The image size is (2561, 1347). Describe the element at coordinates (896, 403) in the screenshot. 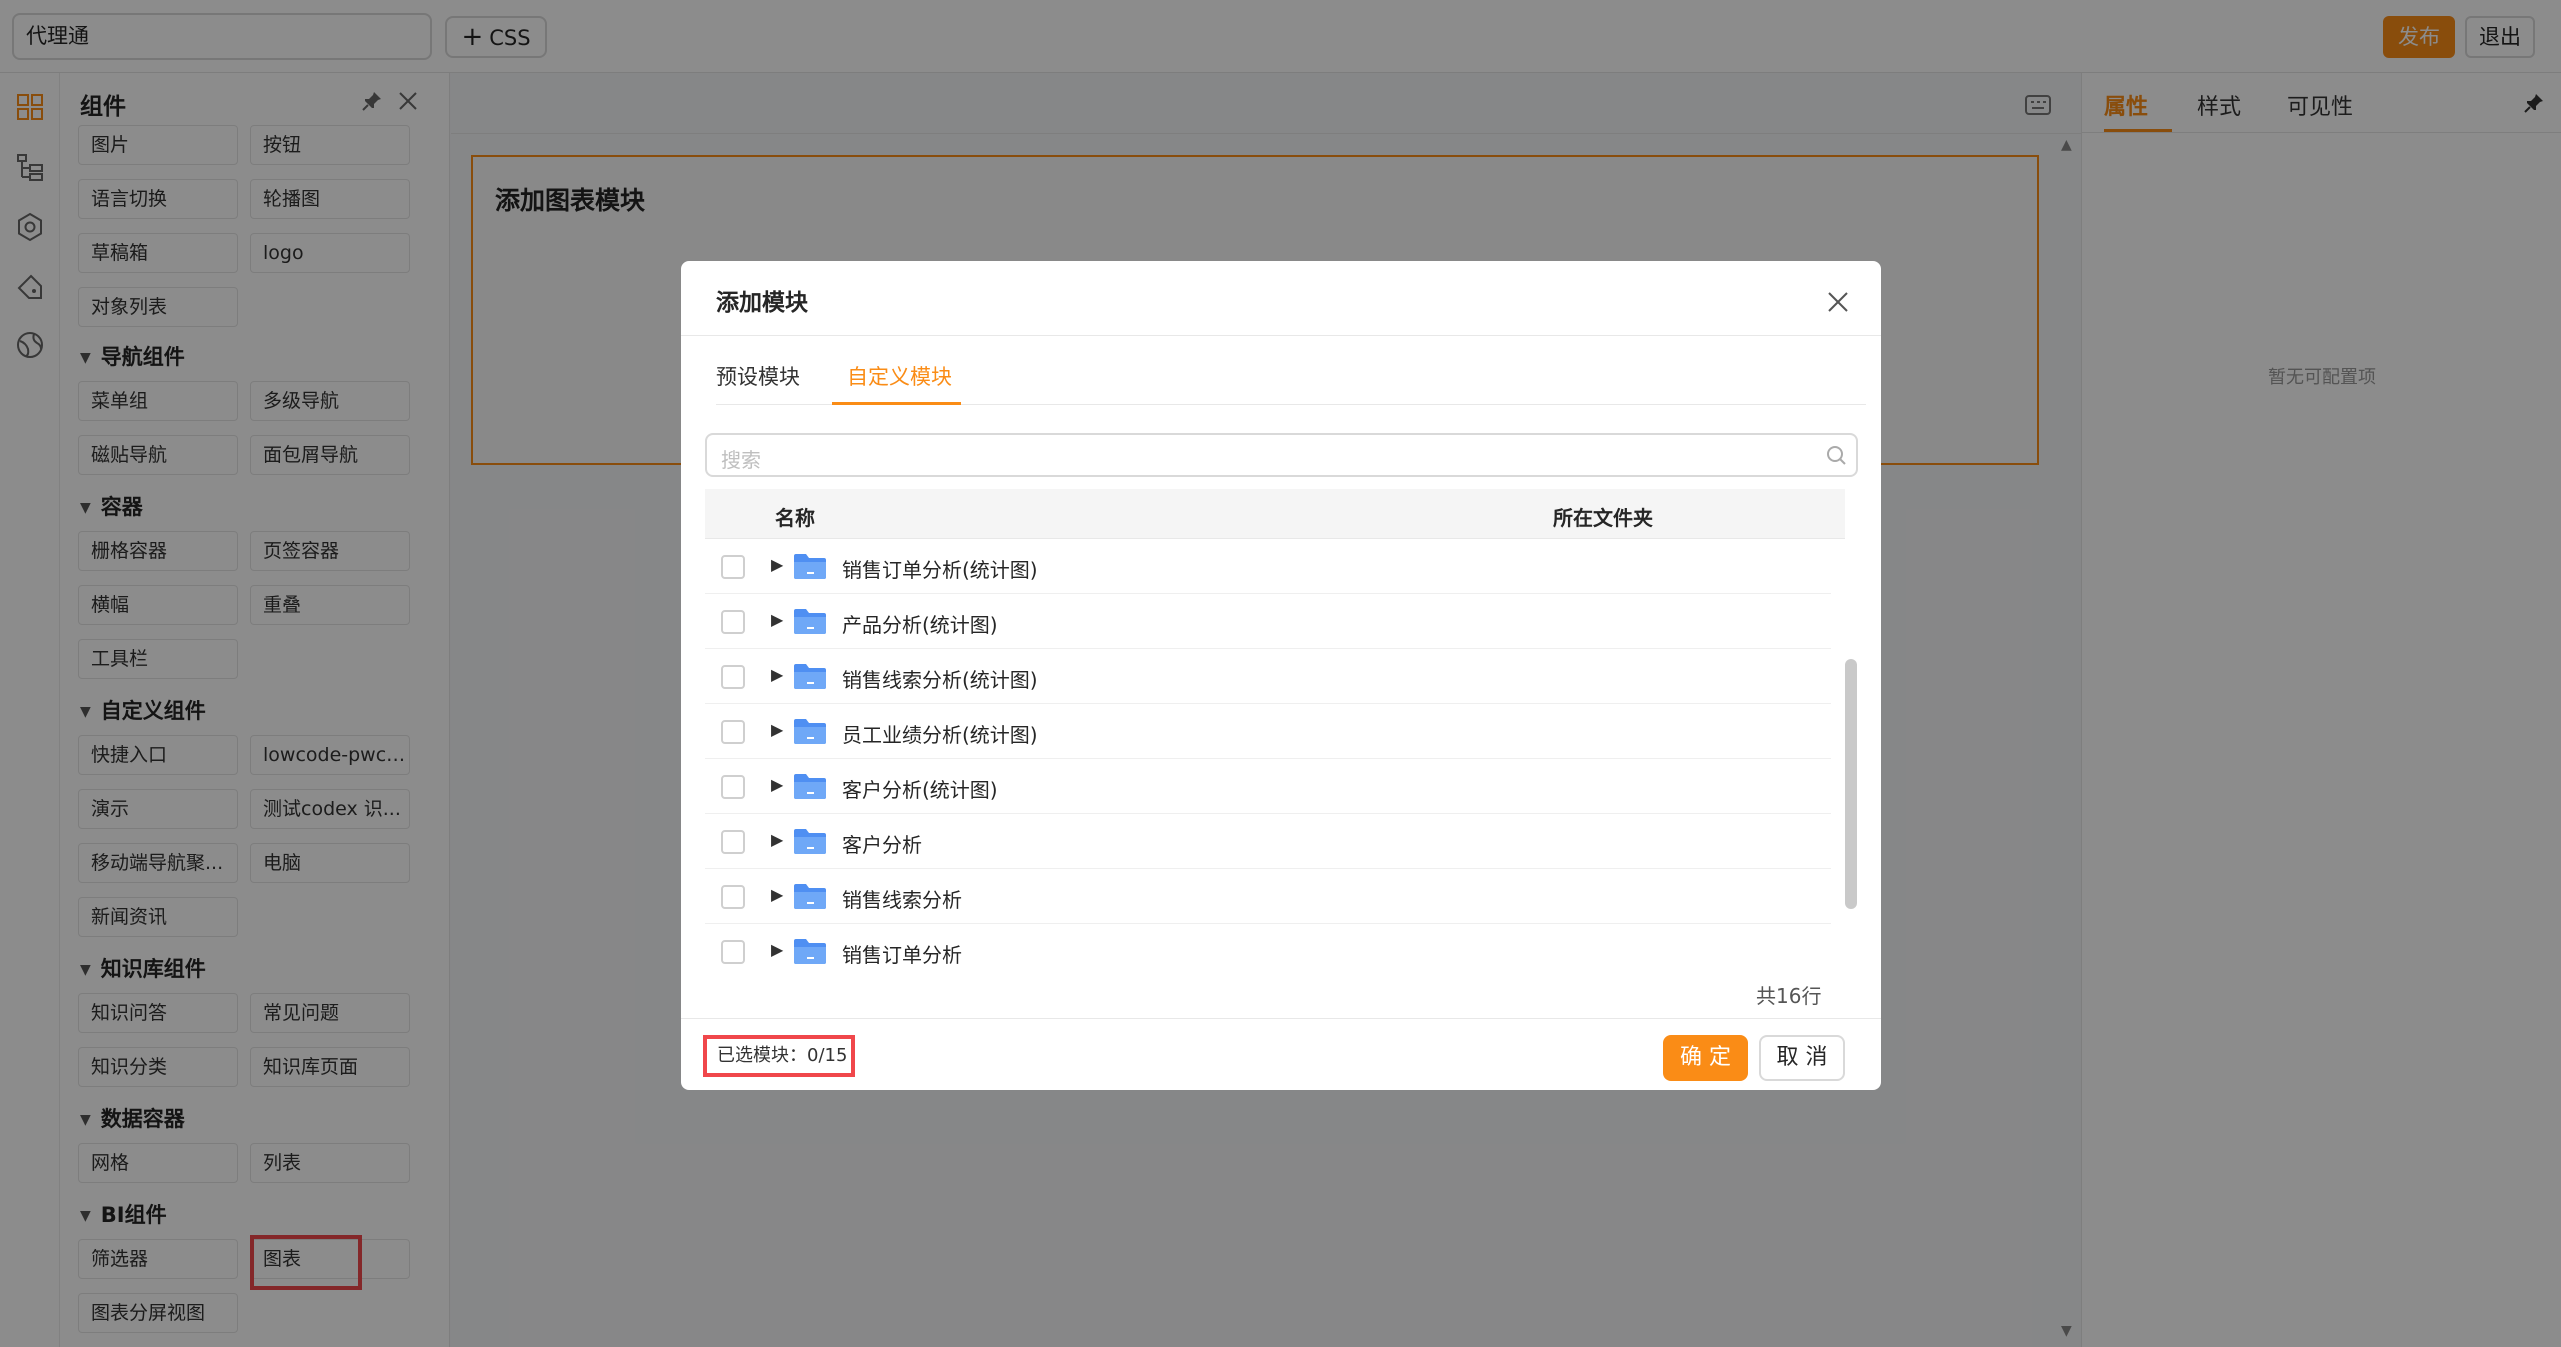

I see `active-tab-underline` at that location.